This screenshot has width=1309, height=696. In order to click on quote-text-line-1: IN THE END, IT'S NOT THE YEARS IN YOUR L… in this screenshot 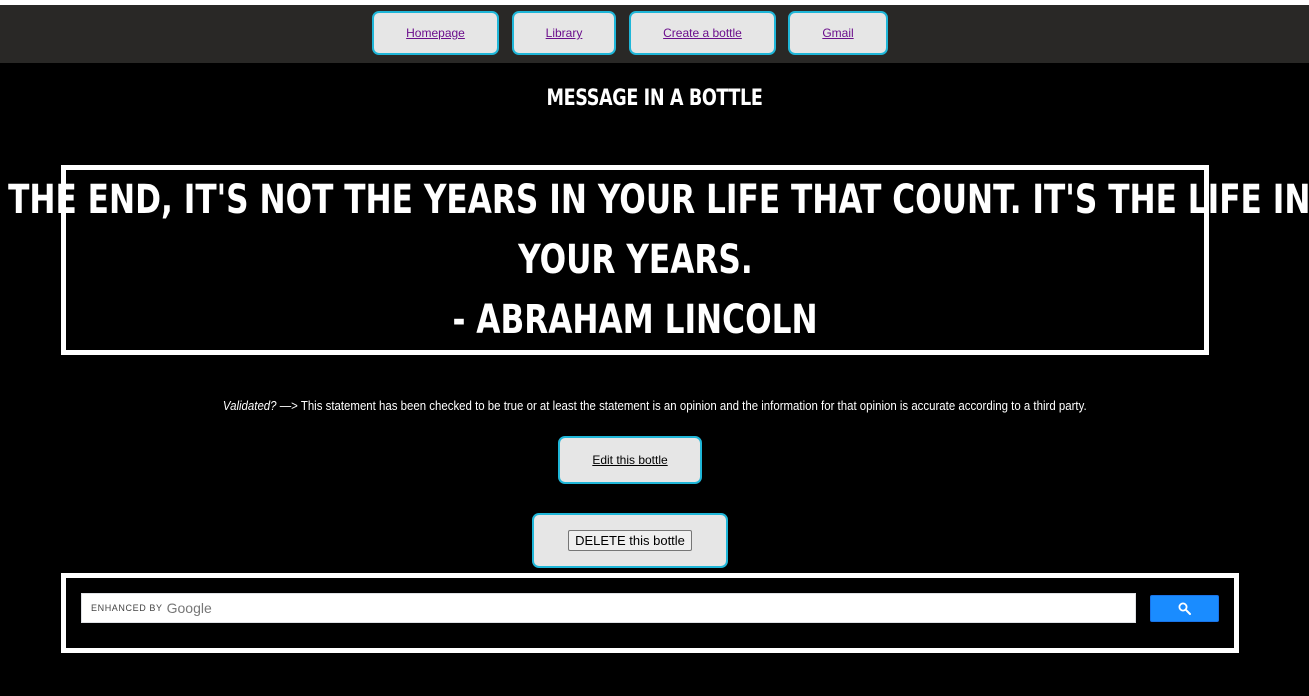, I will do `click(654, 200)`.